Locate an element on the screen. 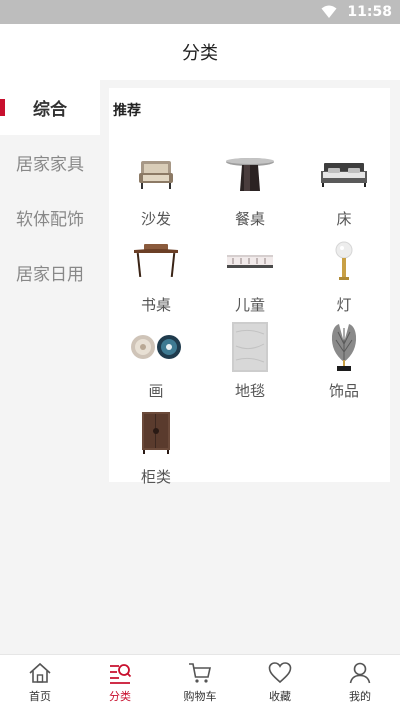  category-label: 儿童 is located at coordinates (249, 305).